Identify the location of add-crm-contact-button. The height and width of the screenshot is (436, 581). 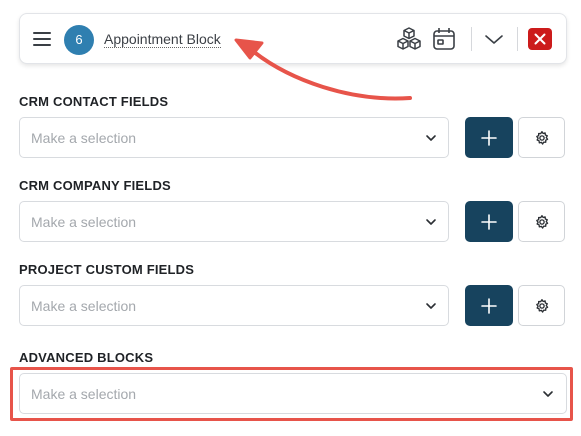
(489, 137).